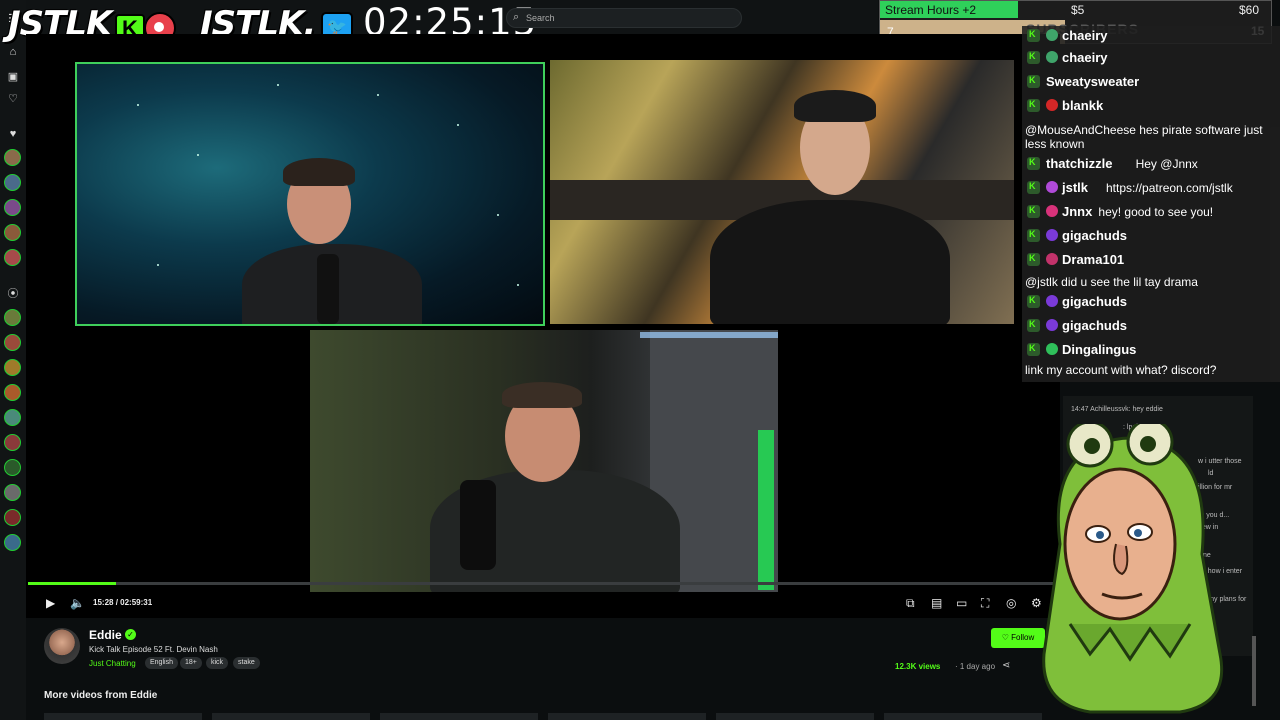  I want to click on chat-username: jstlk, so click(1075, 187).